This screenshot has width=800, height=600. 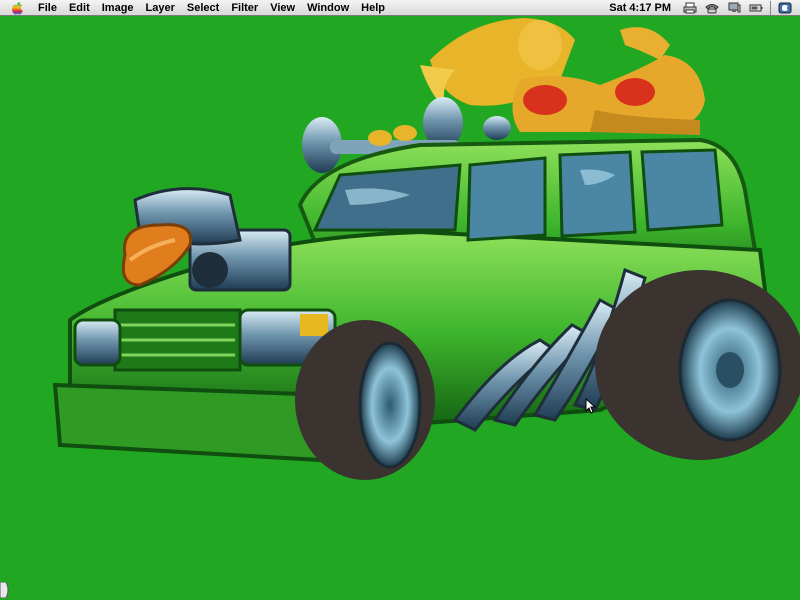 I want to click on engine-blower, so click(x=206, y=239).